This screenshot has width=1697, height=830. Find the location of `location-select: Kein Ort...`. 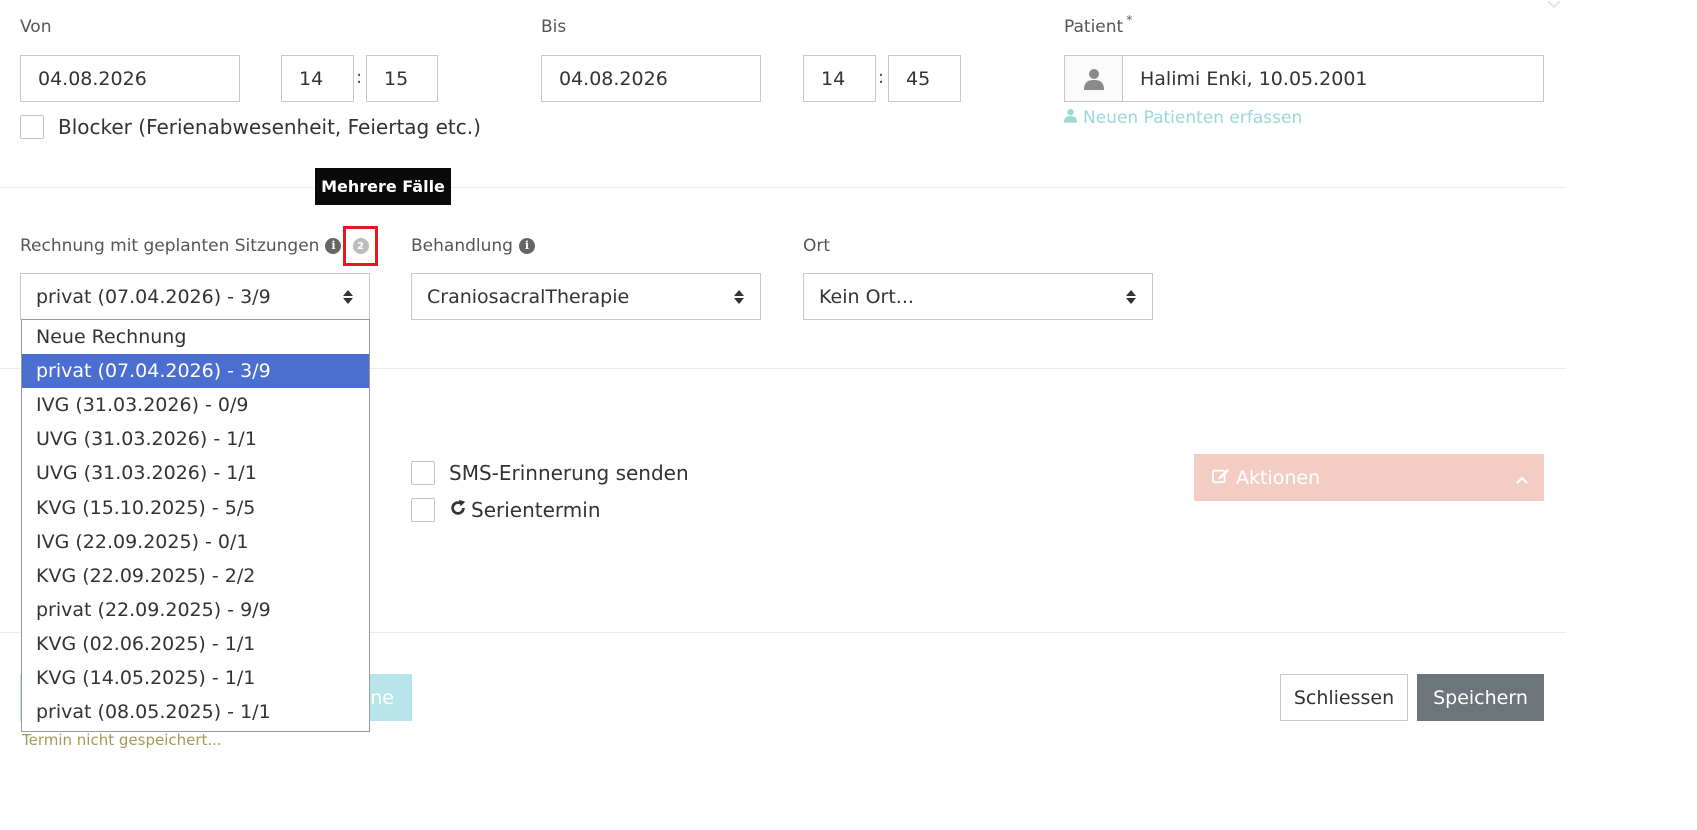

location-select: Kein Ort... is located at coordinates (978, 296).